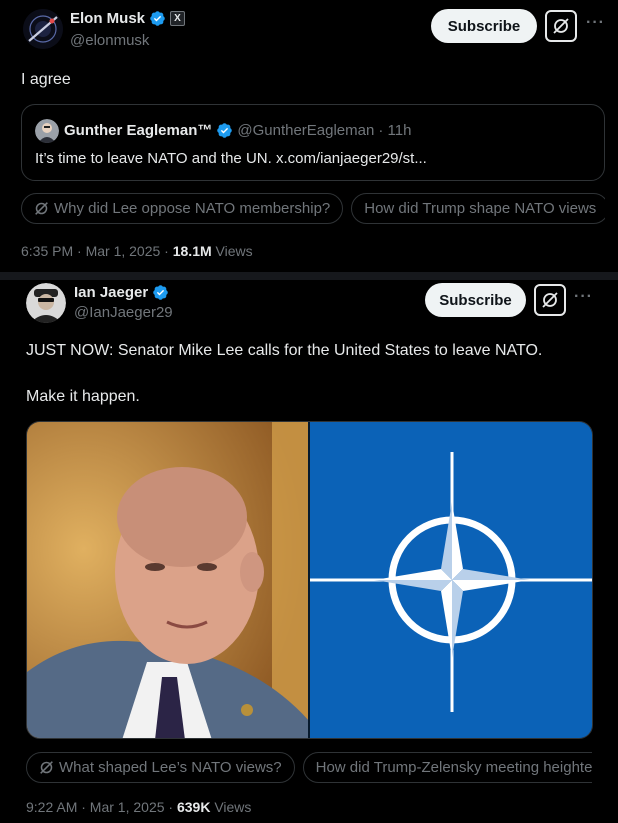 The height and width of the screenshot is (823, 618). I want to click on grok-suggestion-pill: What shaped Lee’s NATO views?, so click(160, 767).